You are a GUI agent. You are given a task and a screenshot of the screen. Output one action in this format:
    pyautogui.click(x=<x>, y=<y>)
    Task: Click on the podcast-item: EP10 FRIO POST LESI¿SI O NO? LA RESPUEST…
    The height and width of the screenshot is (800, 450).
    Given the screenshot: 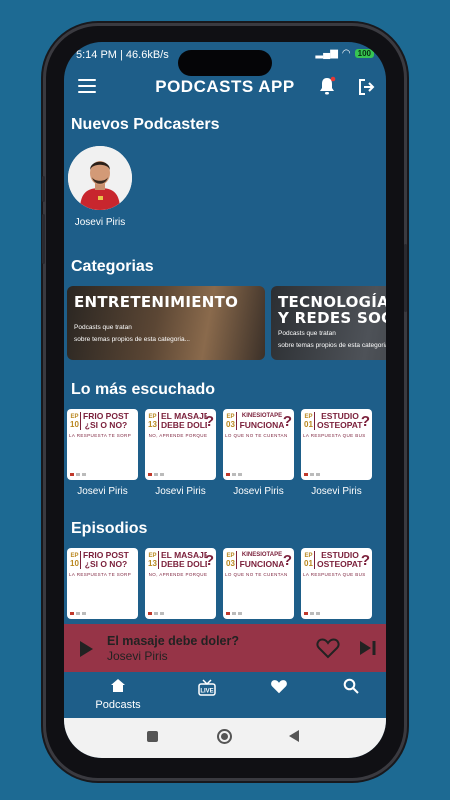 What is the action you would take?
    pyautogui.click(x=102, y=453)
    